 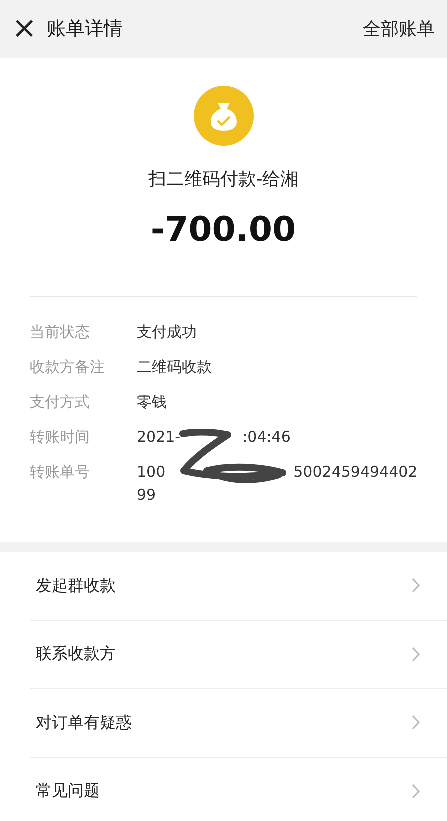 I want to click on all-bills-link: 全部账单, so click(x=399, y=29).